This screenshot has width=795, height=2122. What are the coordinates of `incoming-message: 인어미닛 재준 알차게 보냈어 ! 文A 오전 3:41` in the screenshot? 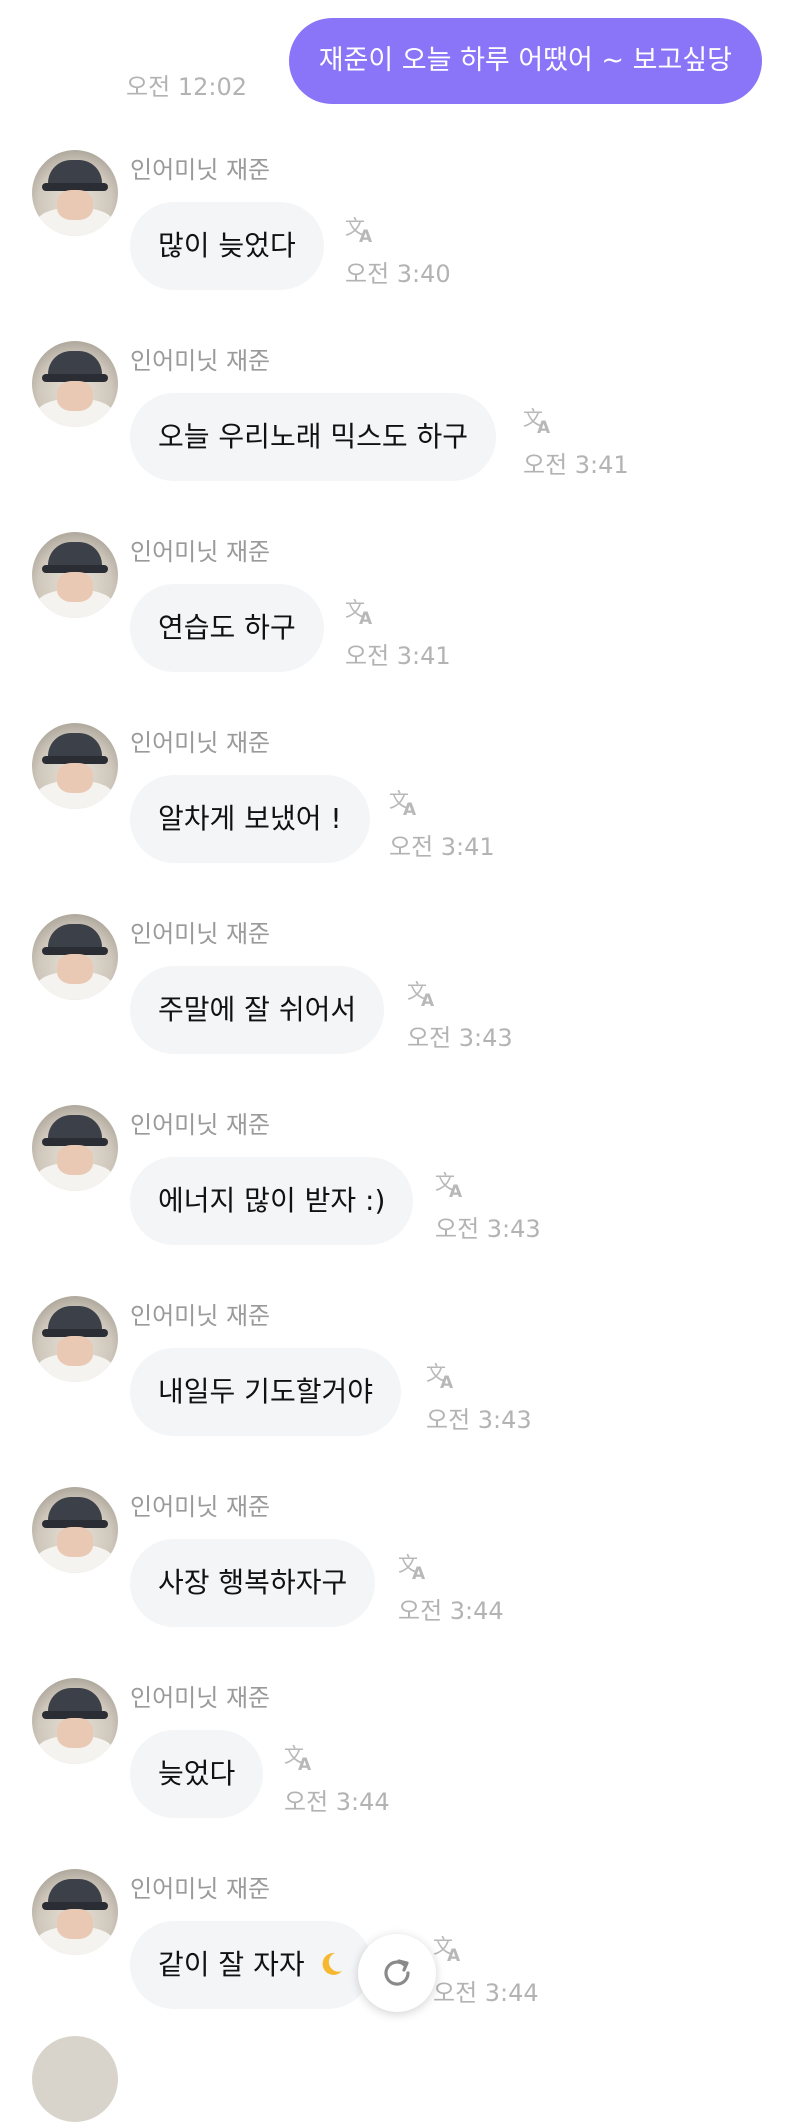 It's located at (397, 818).